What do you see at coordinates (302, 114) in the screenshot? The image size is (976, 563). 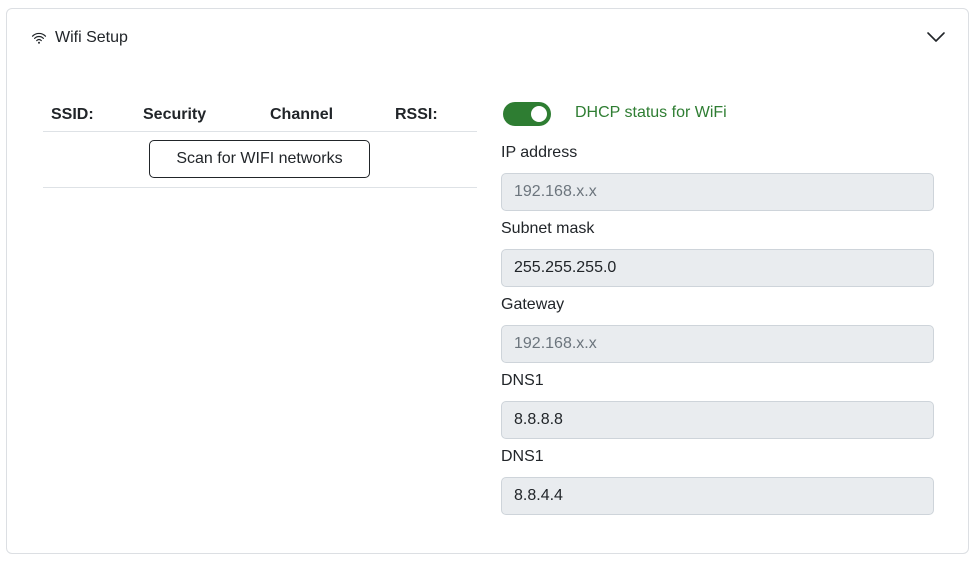 I see `column-header-channel: Channel` at bounding box center [302, 114].